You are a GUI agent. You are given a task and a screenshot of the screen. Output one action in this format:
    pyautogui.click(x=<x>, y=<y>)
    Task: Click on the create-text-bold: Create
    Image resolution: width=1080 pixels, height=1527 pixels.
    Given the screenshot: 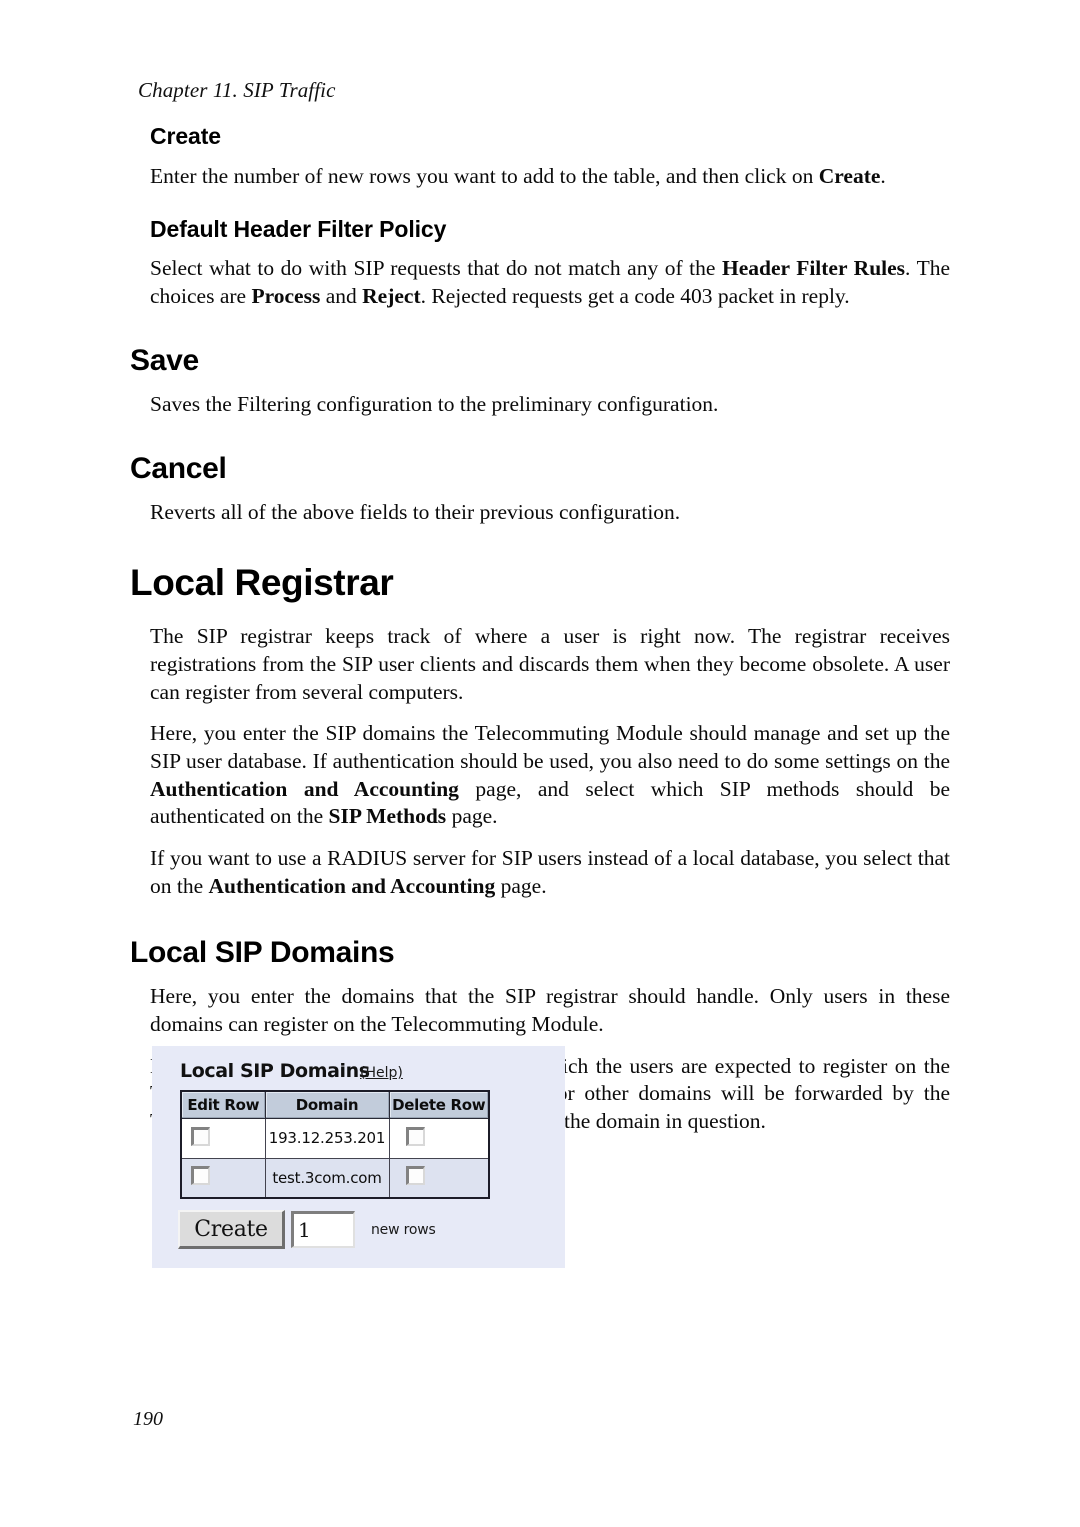 What is the action you would take?
    pyautogui.click(x=849, y=175)
    